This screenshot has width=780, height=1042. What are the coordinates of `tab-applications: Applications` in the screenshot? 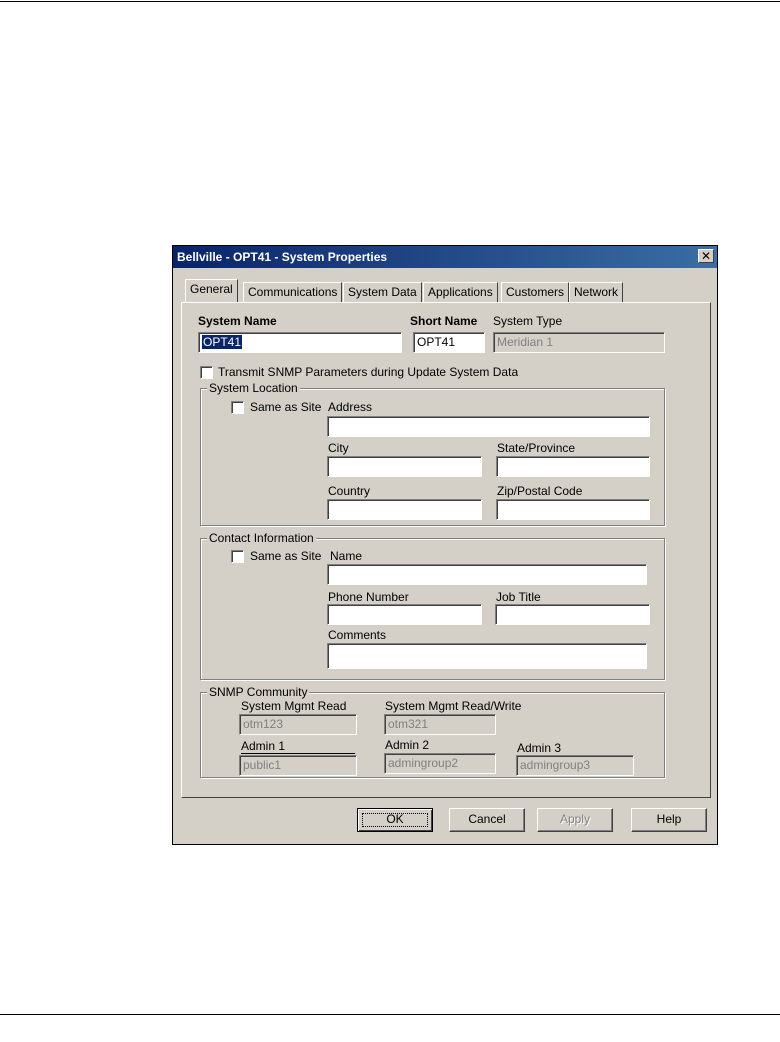 It's located at (460, 292).